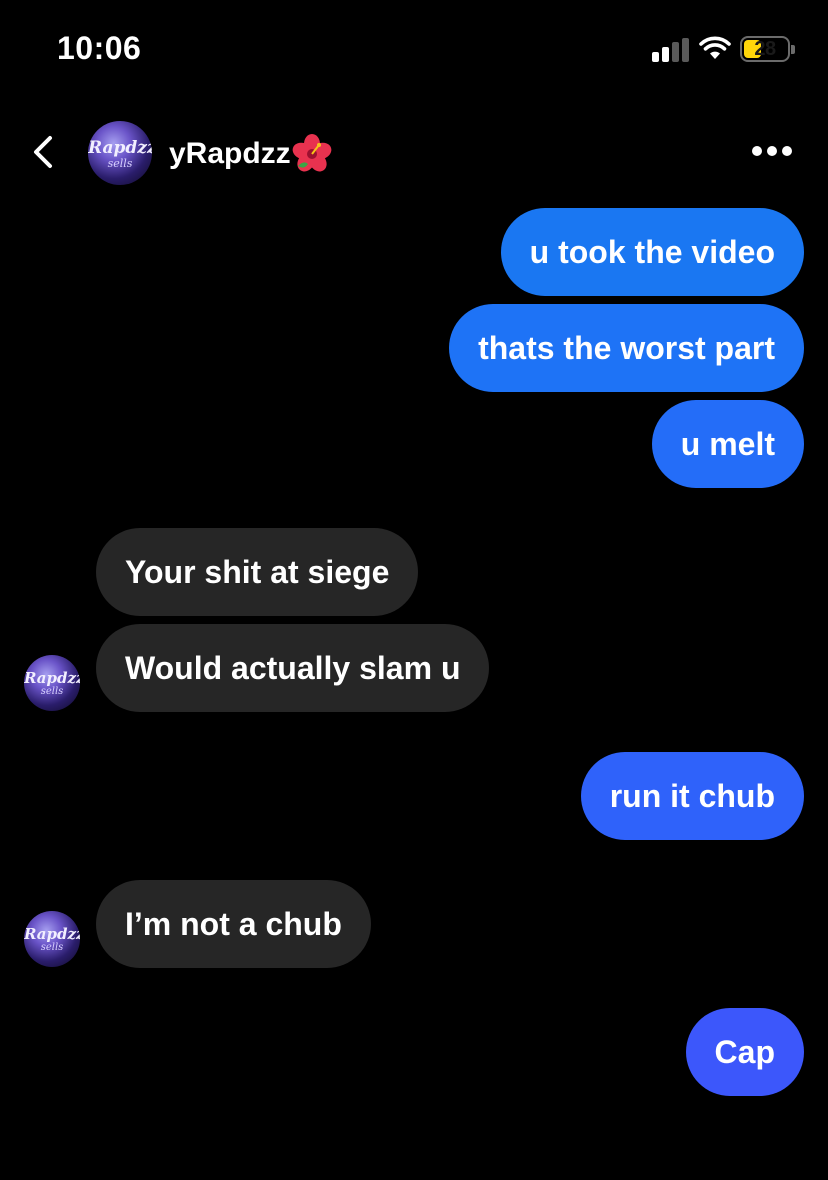 This screenshot has height=1180, width=828. Describe the element at coordinates (99, 48) in the screenshot. I see `status-time: 10:06` at that location.